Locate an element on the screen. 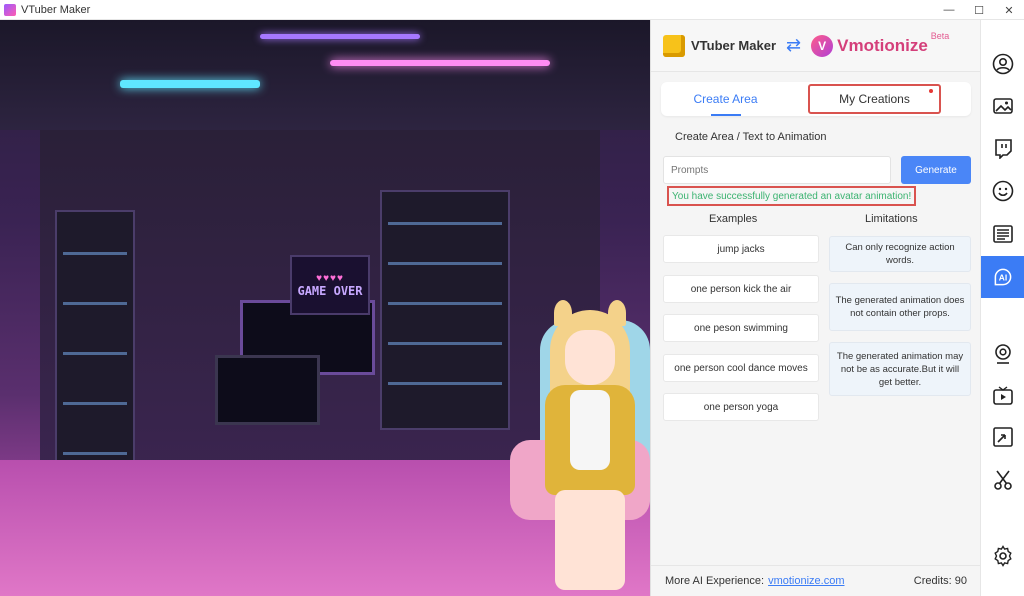 This screenshot has width=1024, height=596. example-item: one person yoga is located at coordinates (741, 407).